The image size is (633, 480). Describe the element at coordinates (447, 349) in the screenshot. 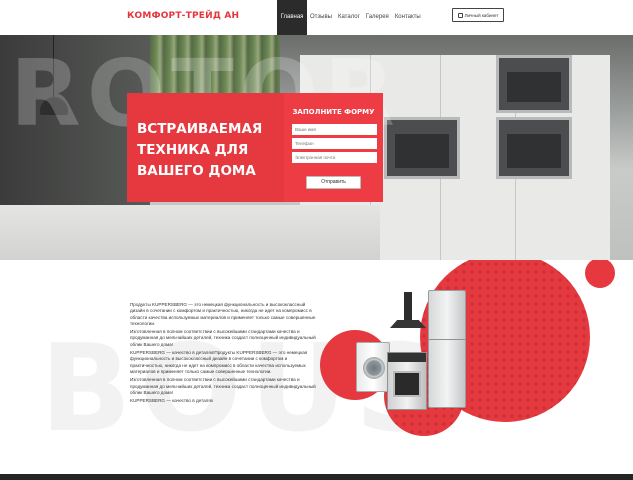

I see `refrigerator-image` at that location.